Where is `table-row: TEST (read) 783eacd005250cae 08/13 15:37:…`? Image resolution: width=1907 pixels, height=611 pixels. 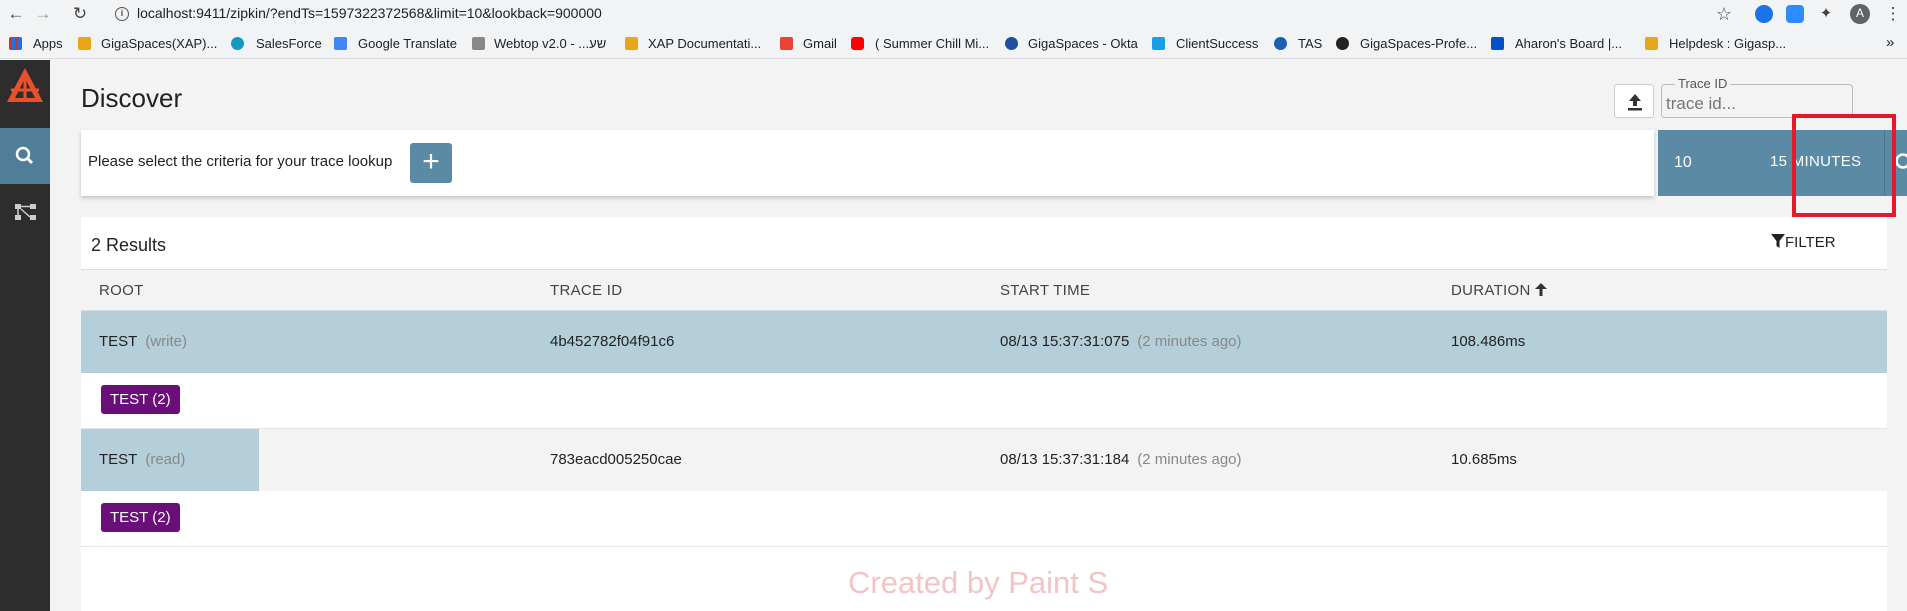
table-row: TEST (read) 783eacd005250cae 08/13 15:37:… is located at coordinates (984, 460).